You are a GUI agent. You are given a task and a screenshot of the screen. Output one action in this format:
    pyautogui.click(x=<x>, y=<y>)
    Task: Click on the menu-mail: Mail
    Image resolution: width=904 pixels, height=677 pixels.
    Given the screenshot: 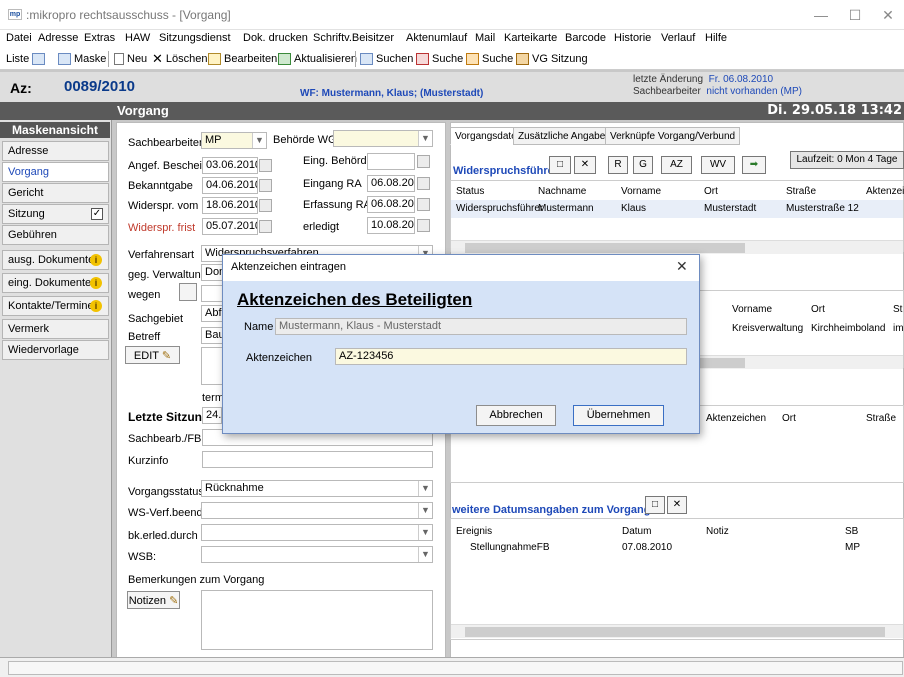 What is the action you would take?
    pyautogui.click(x=485, y=38)
    